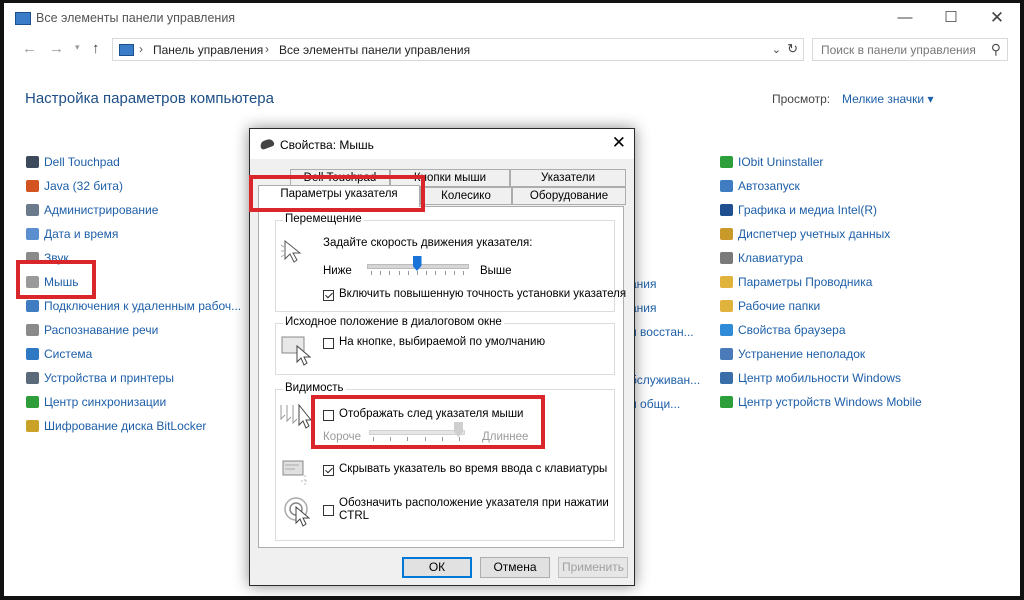 The image size is (1024, 600). Describe the element at coordinates (905, 18) in the screenshot. I see `minimize-button: —` at that location.